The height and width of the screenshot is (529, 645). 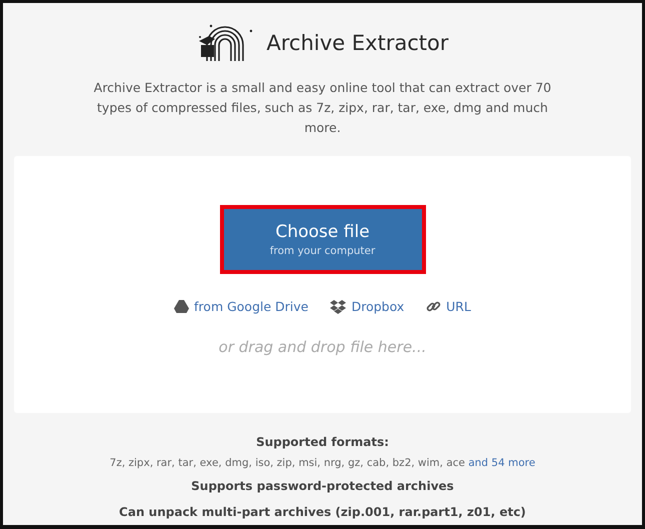 What do you see at coordinates (502, 463) in the screenshot?
I see `more-formats-link: and 54 more` at bounding box center [502, 463].